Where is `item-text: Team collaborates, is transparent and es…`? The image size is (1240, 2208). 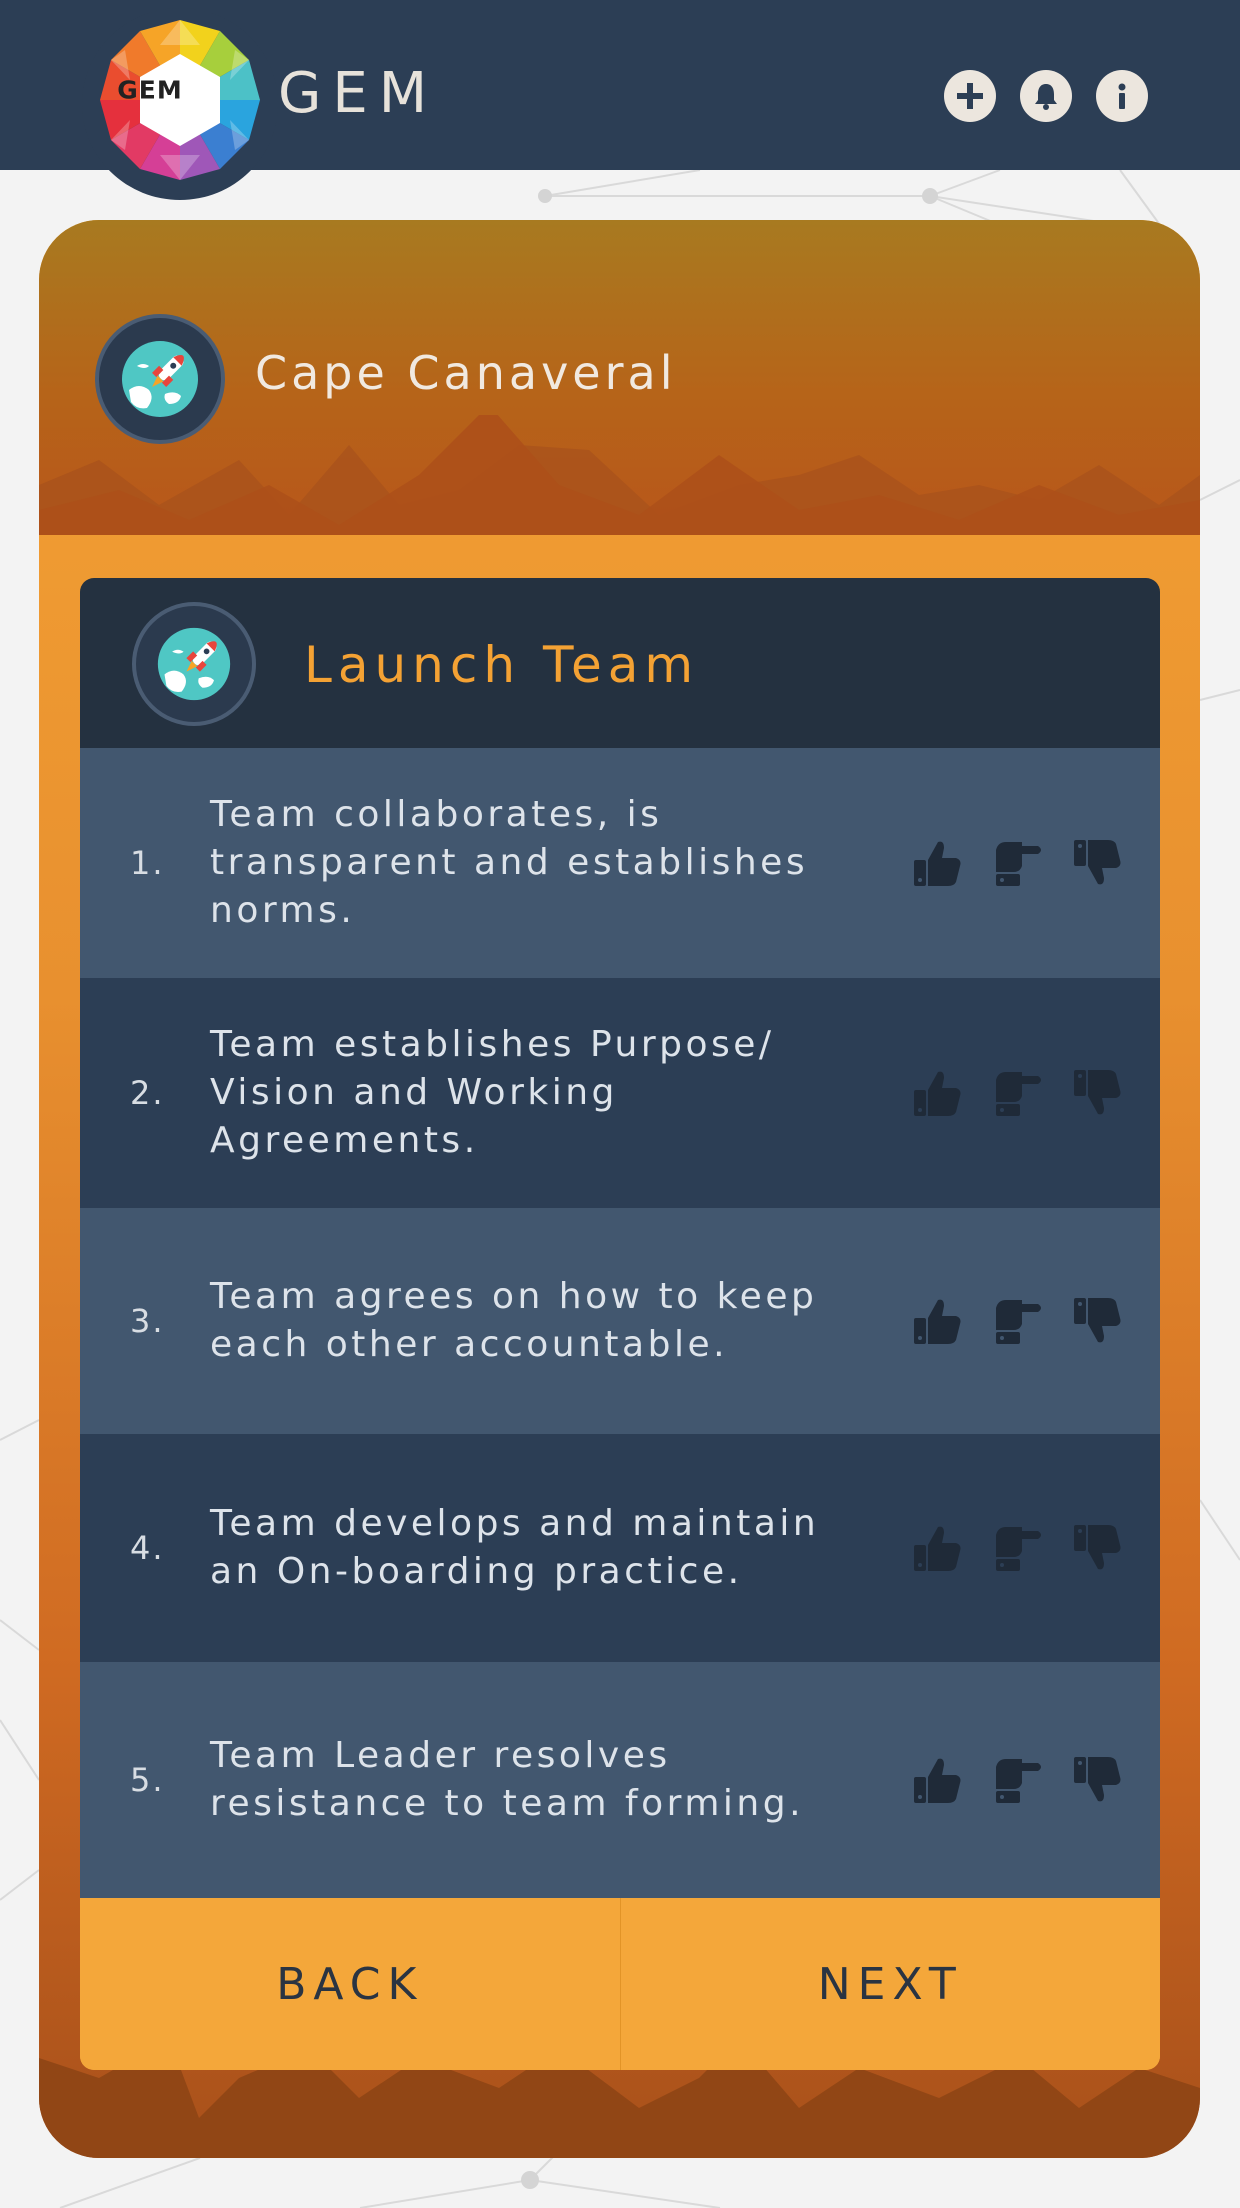
item-text: Team collaborates, is transparent and es… is located at coordinates (509, 862).